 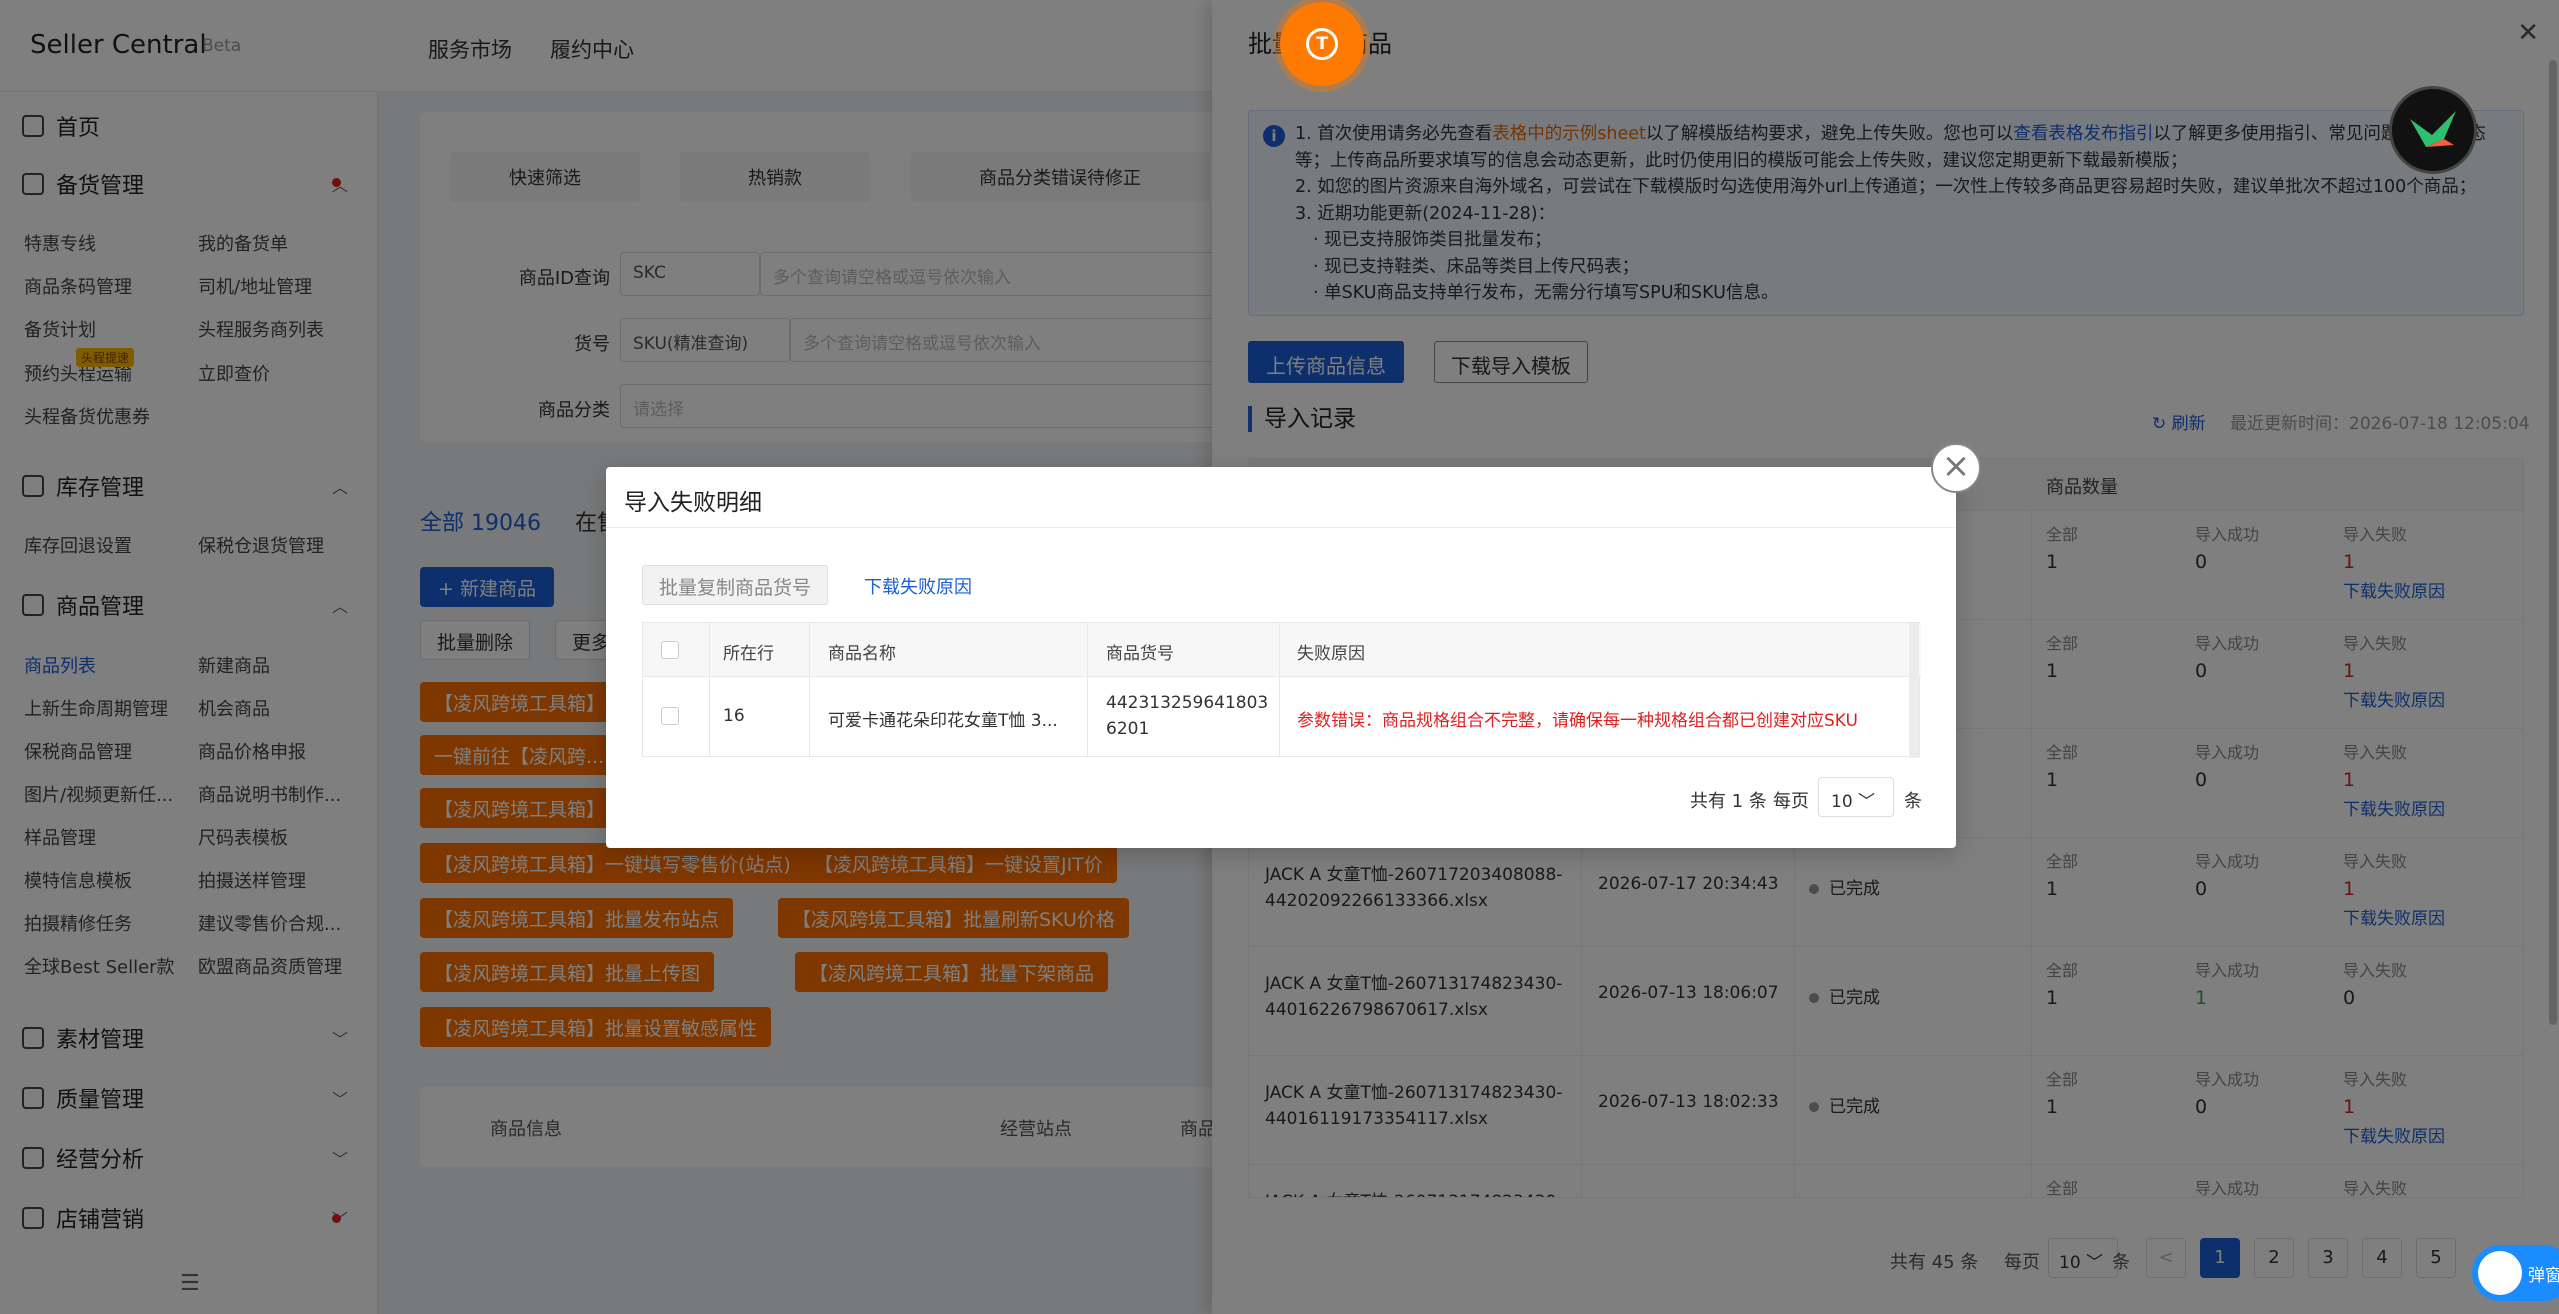 I want to click on row-line-number: 16, so click(x=734, y=716).